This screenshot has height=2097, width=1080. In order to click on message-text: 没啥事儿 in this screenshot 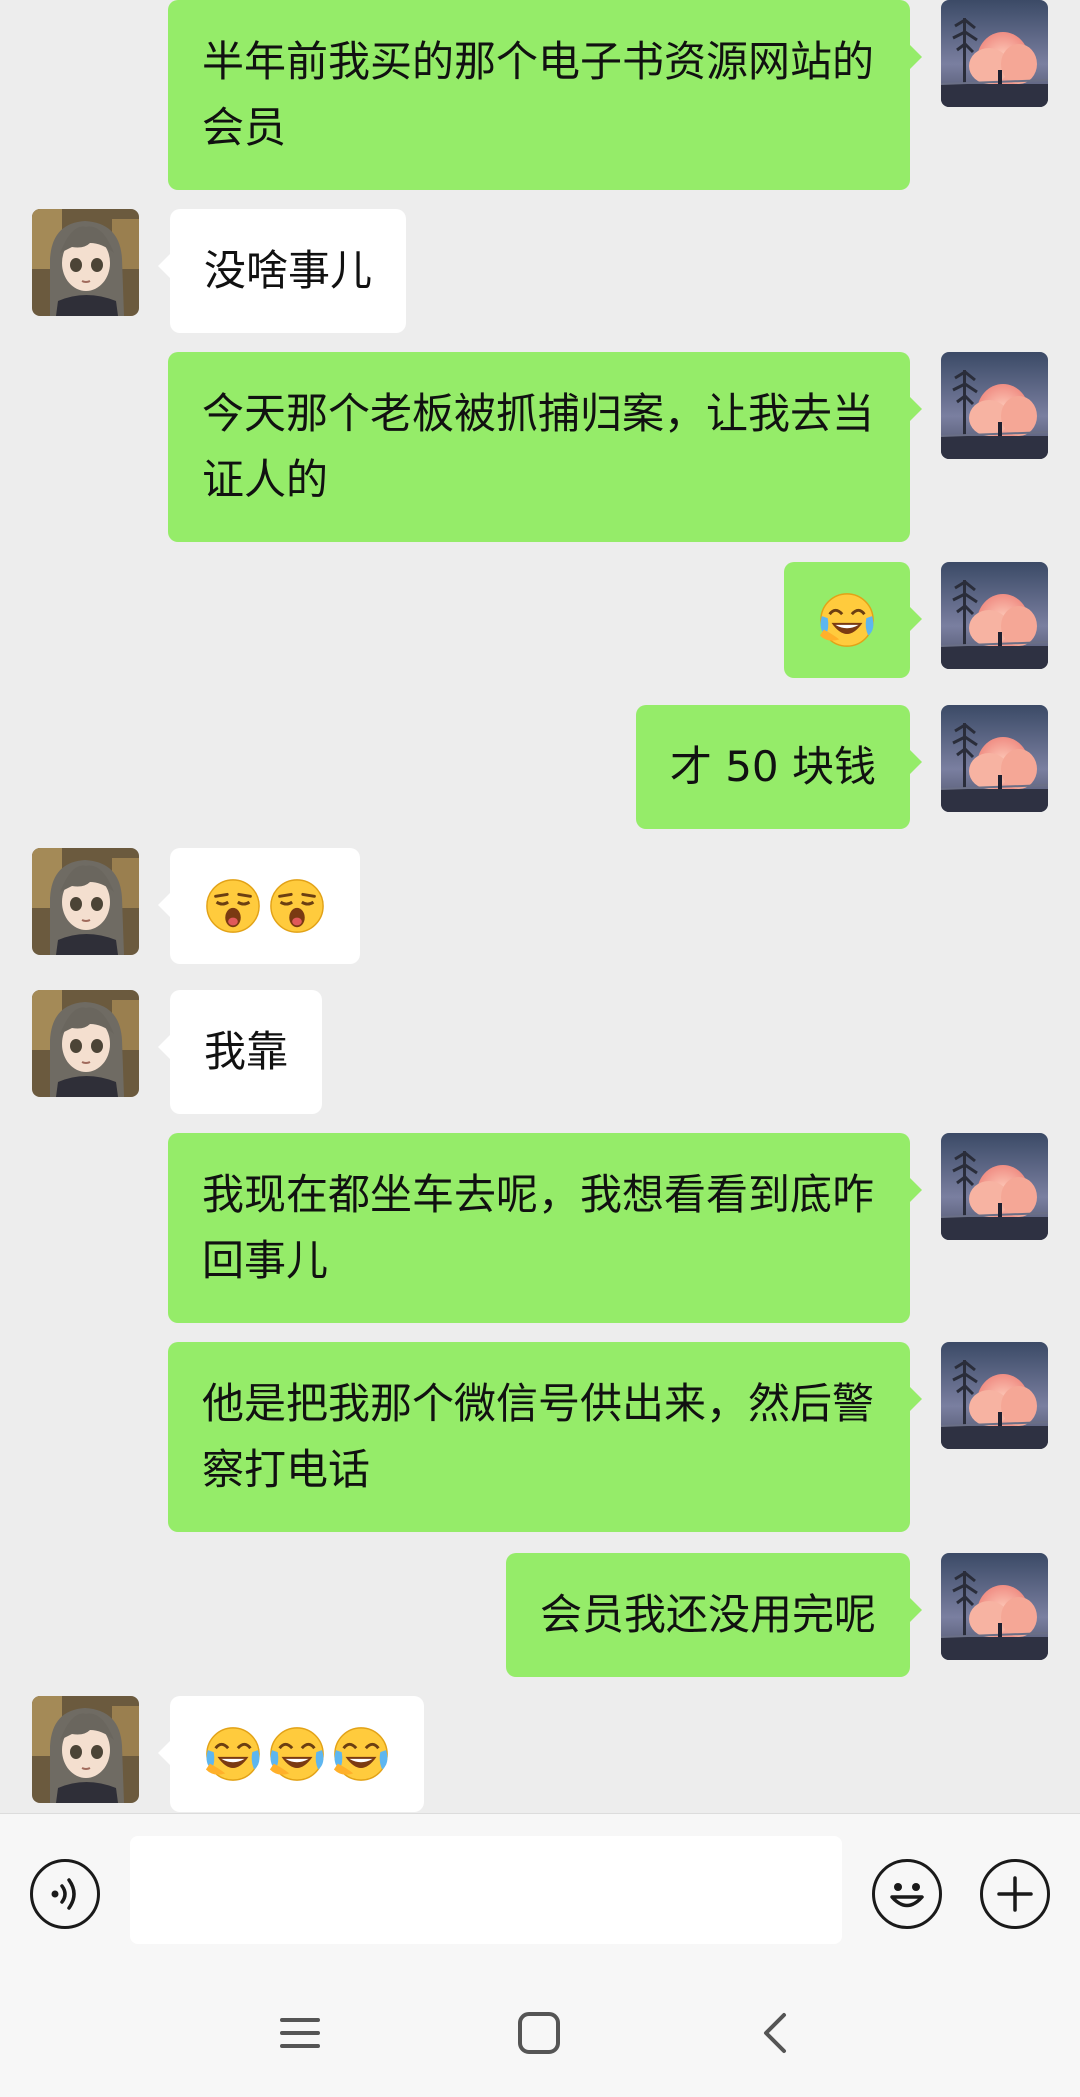, I will do `click(288, 270)`.